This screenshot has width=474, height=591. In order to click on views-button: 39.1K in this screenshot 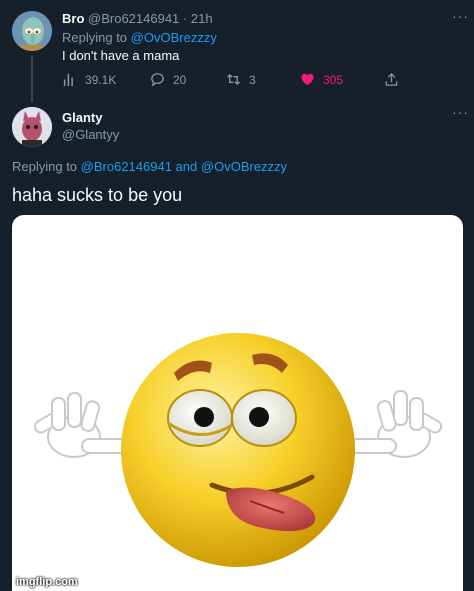, I will do `click(89, 79)`.